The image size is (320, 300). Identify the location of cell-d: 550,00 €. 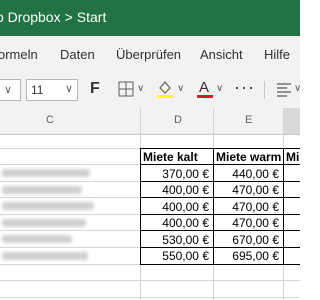
(175, 256).